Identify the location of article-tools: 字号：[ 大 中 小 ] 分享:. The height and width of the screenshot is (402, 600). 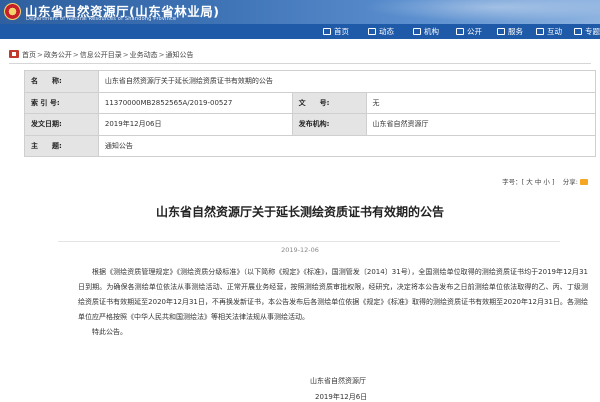
(545, 181).